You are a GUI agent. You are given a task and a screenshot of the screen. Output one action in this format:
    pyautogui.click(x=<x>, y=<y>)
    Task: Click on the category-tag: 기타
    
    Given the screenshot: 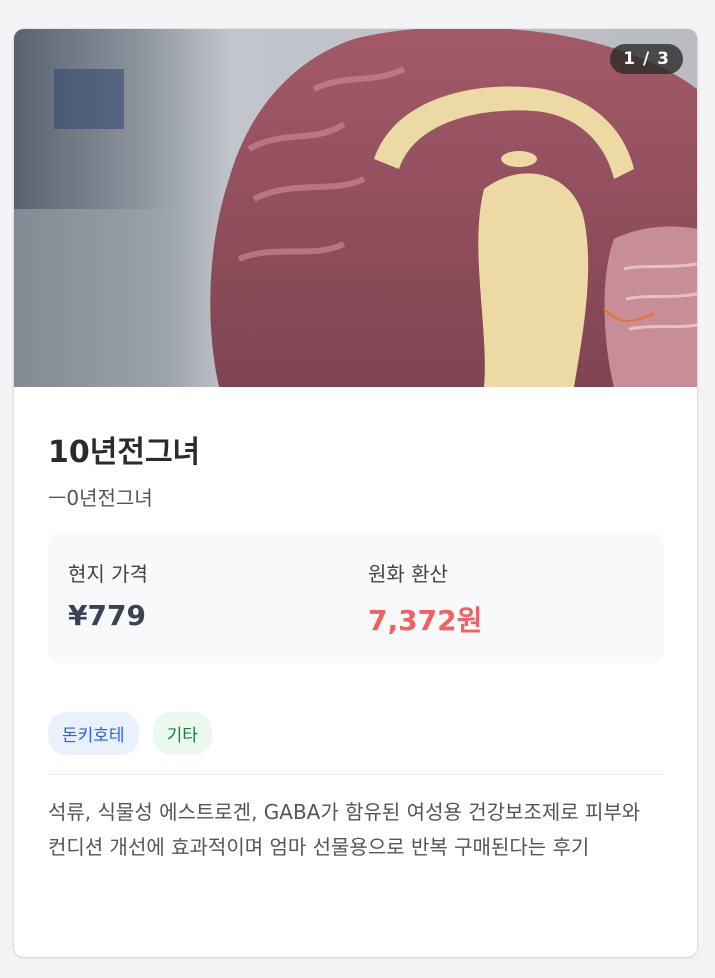 What is the action you would take?
    pyautogui.click(x=182, y=733)
    